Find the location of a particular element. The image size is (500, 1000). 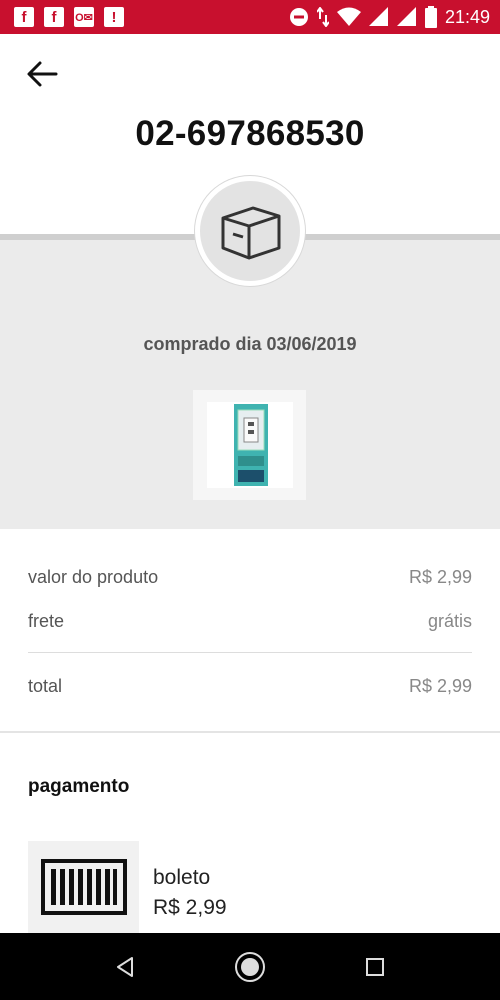

product-value-row: valor do produto R$ 2,99 is located at coordinates (250, 577).